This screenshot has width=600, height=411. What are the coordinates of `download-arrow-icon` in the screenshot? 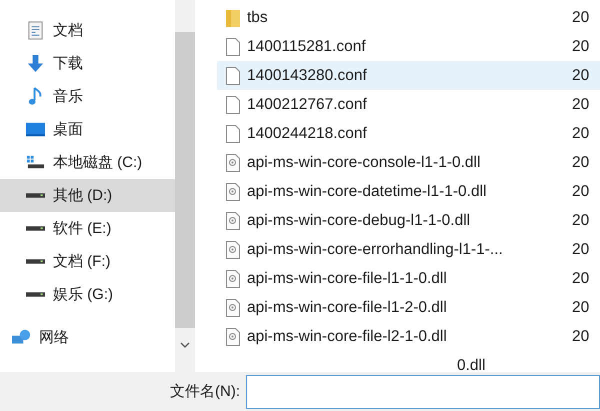 It's located at (35, 63).